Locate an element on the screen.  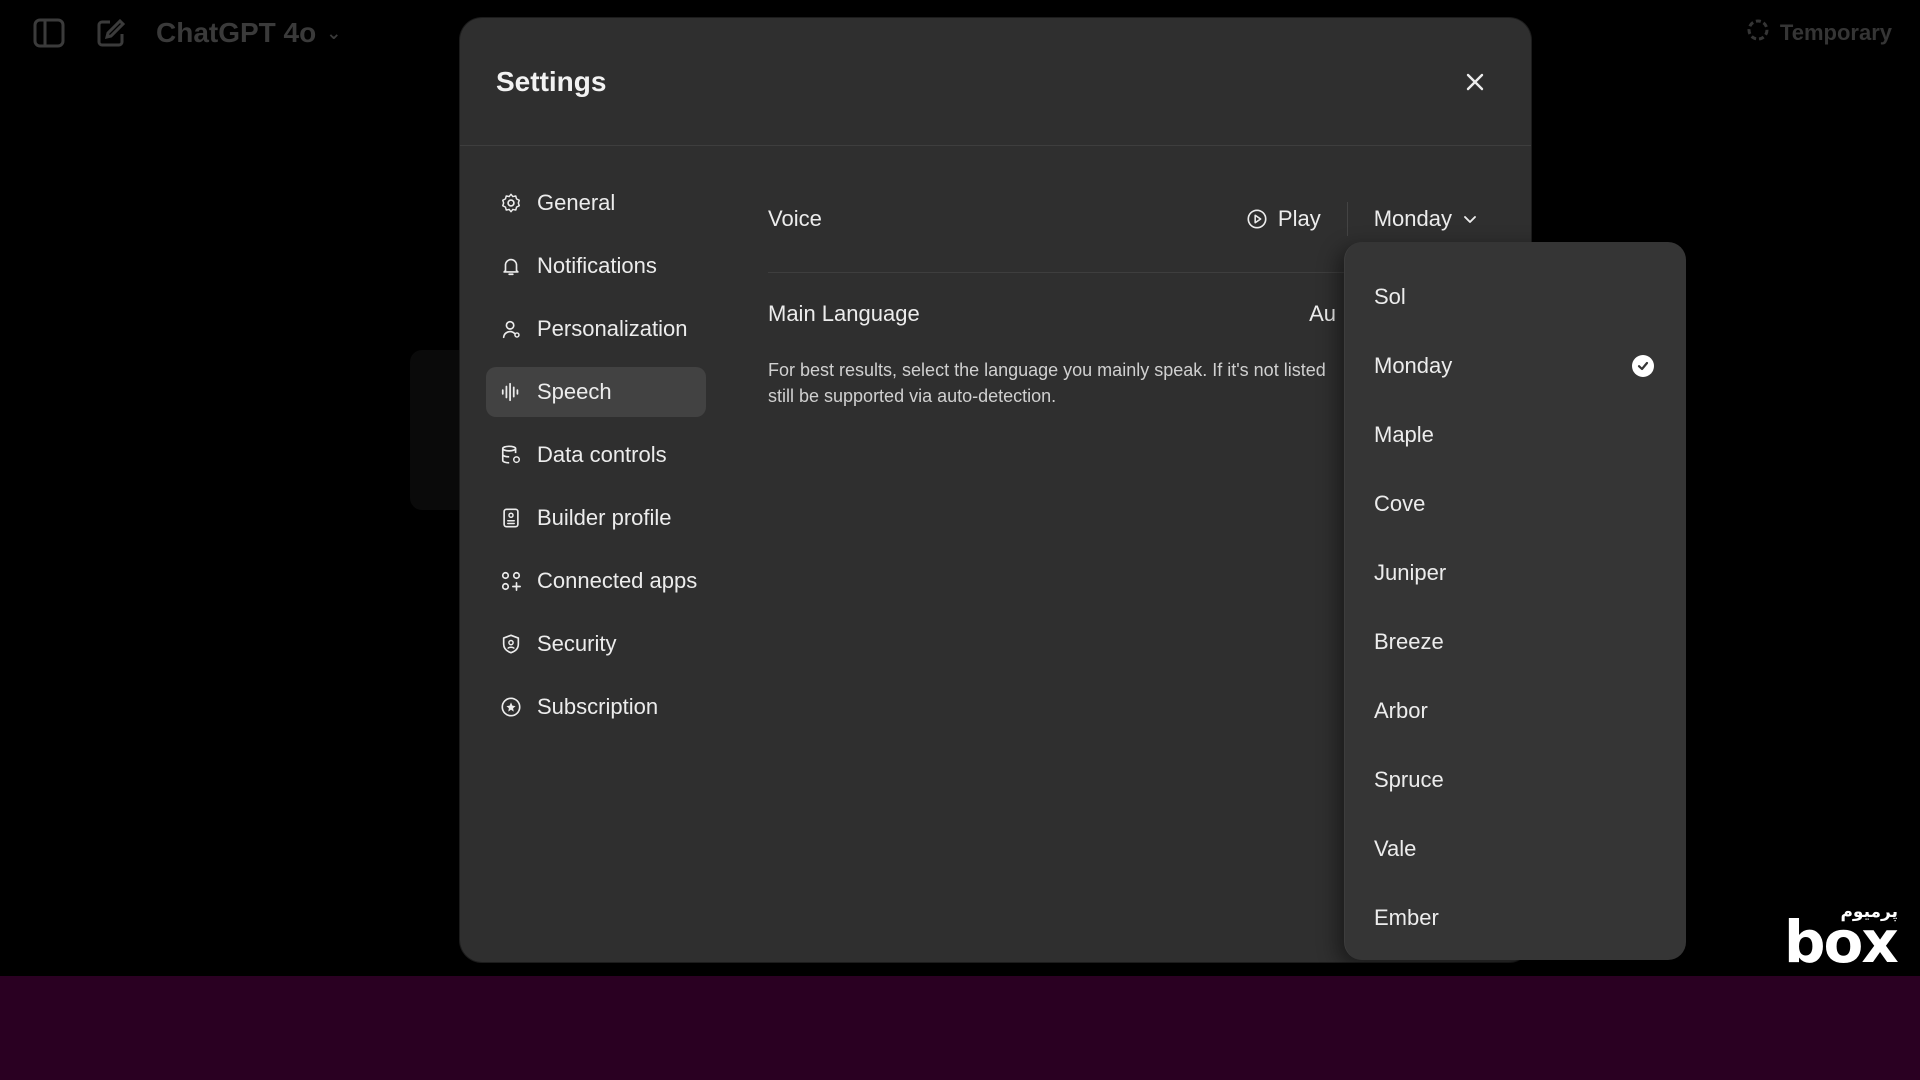
sidebar-item-personalization: Personalization is located at coordinates (596, 329).